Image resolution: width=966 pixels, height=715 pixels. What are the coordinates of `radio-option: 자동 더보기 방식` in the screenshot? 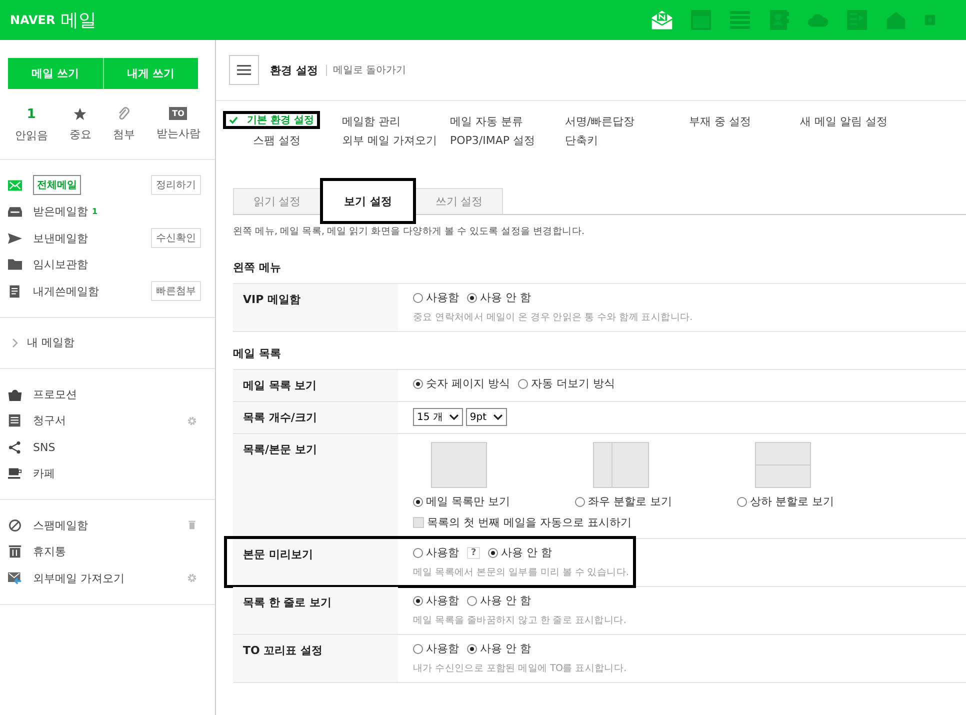 It's located at (566, 383).